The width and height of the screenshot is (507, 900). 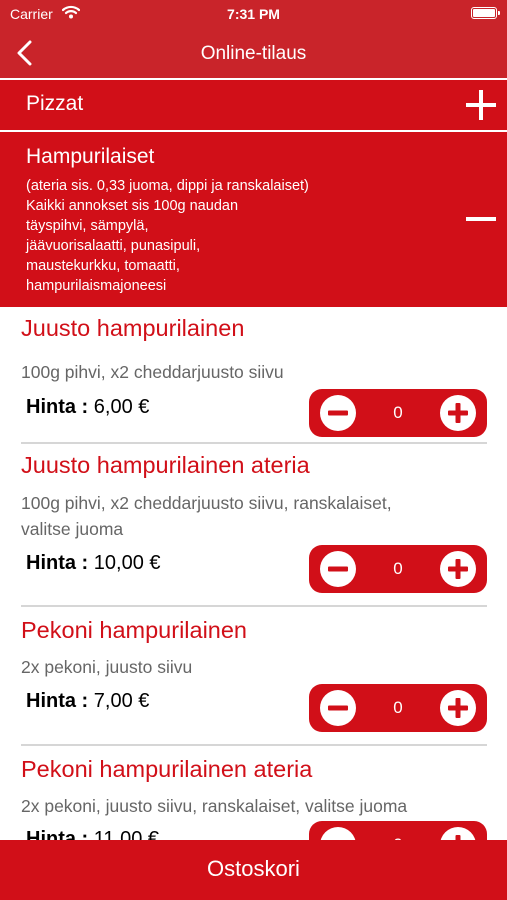 What do you see at coordinates (253, 105) in the screenshot?
I see `category-row-pizzat: Pizzat` at bounding box center [253, 105].